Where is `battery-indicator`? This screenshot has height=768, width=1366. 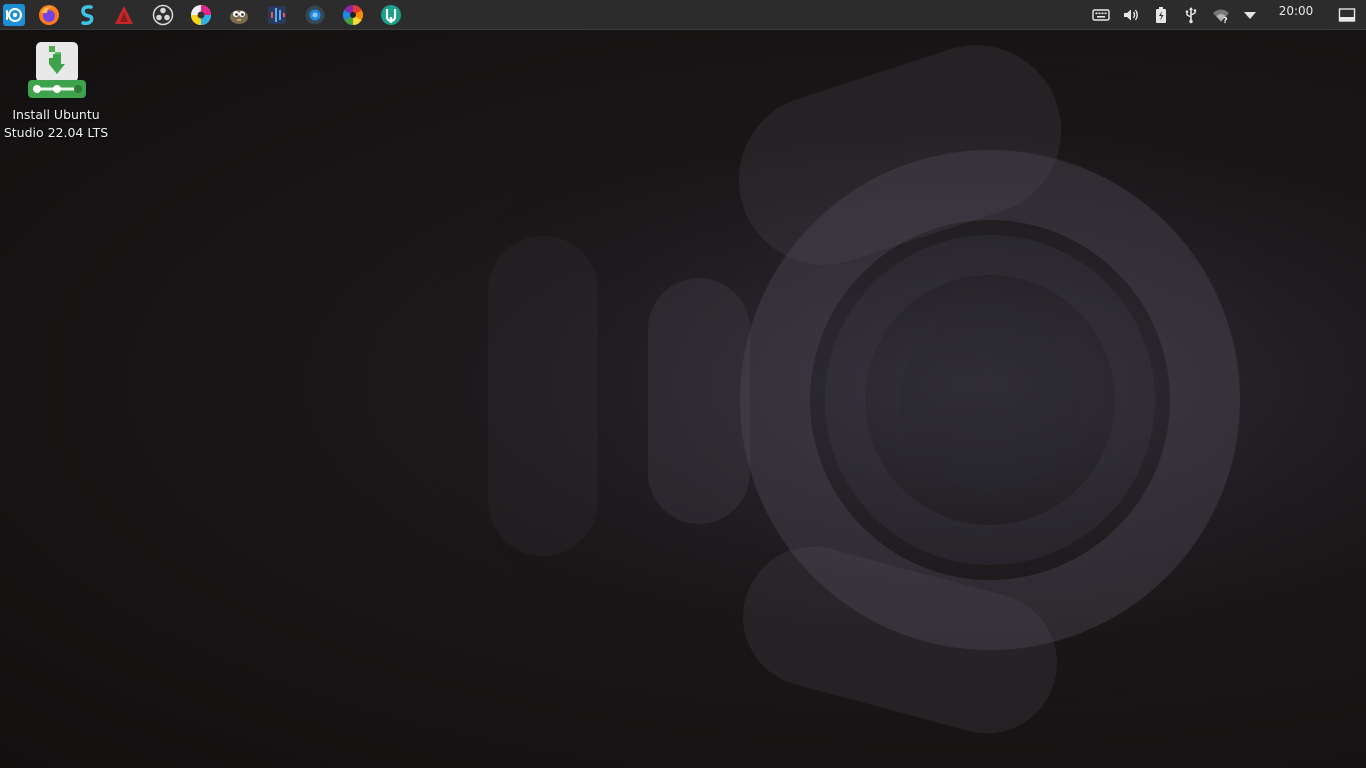
battery-indicator is located at coordinates (1161, 15).